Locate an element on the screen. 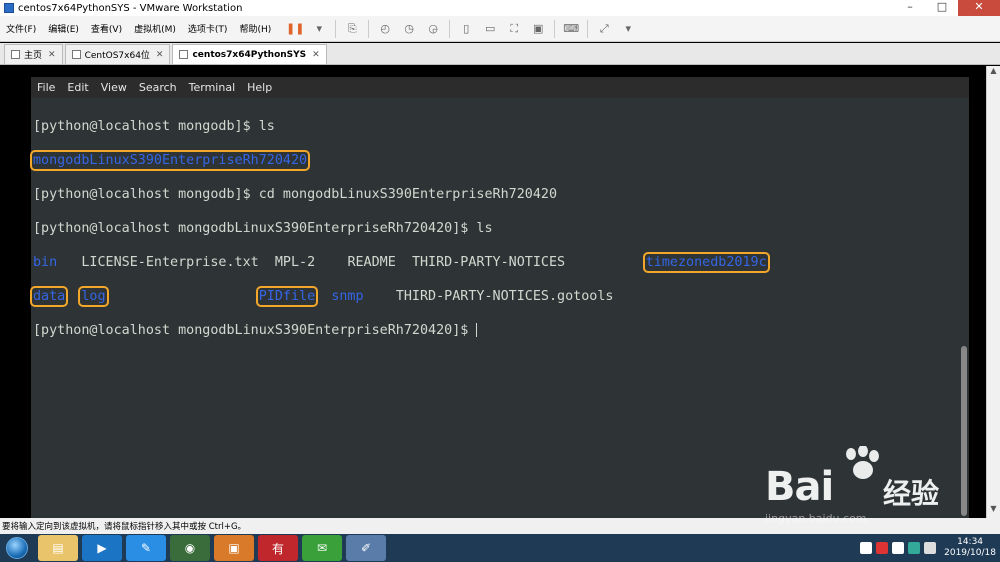 The width and height of the screenshot is (1000, 562). menu-help: 帮助(H) is located at coordinates (255, 28).